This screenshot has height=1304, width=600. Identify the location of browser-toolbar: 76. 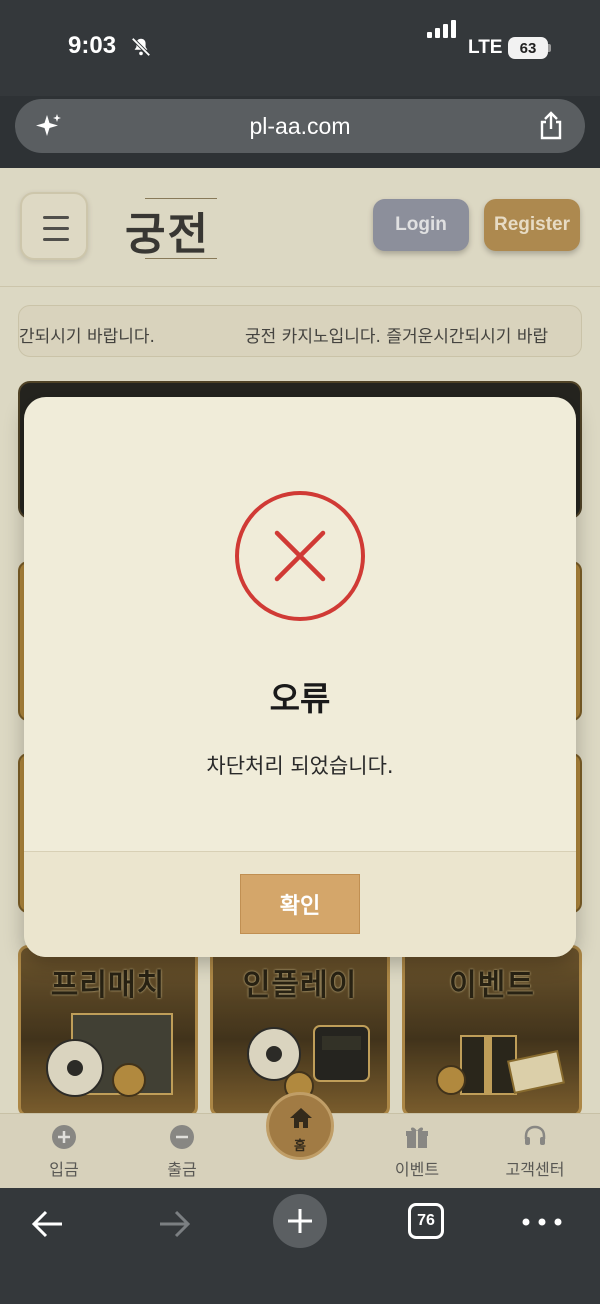
(300, 1246).